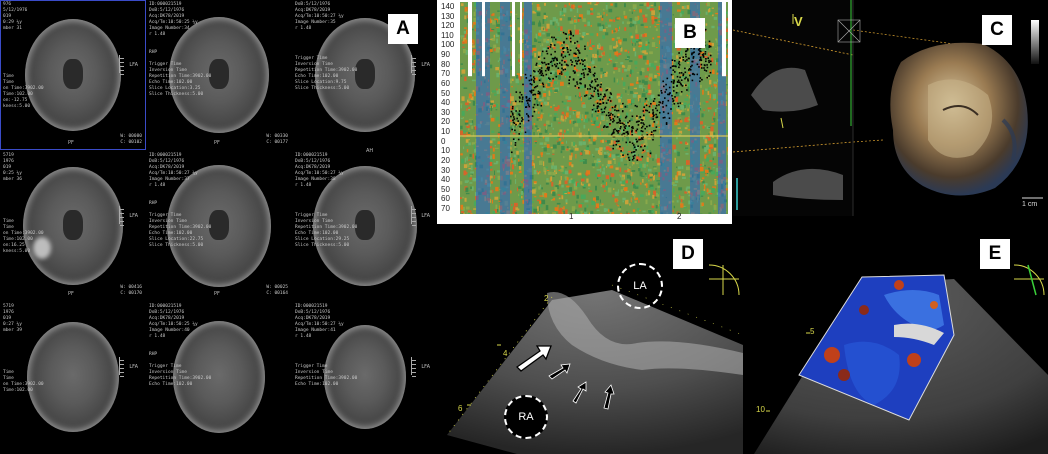 The width and height of the screenshot is (1048, 454). I want to click on panel-e-depth-10: 10, so click(760, 409).